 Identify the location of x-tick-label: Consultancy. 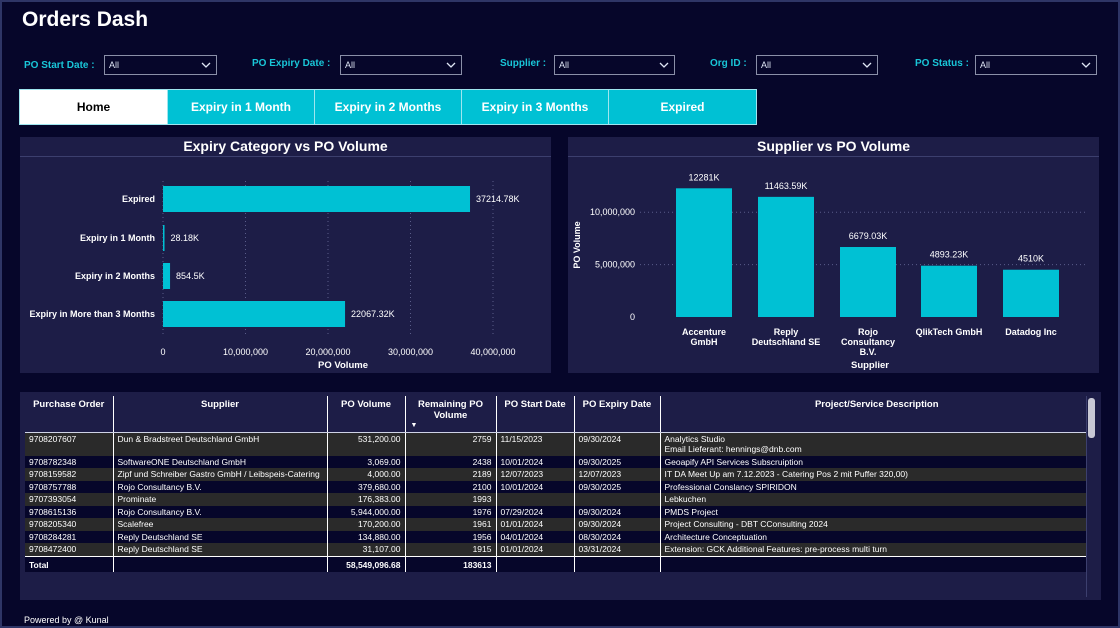
(868, 342).